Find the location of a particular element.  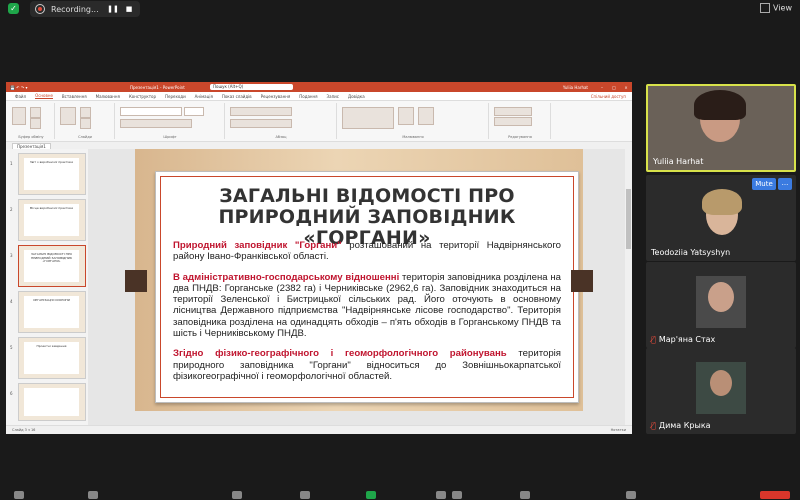

participant-name: Дима Крыка is located at coordinates (684, 425).